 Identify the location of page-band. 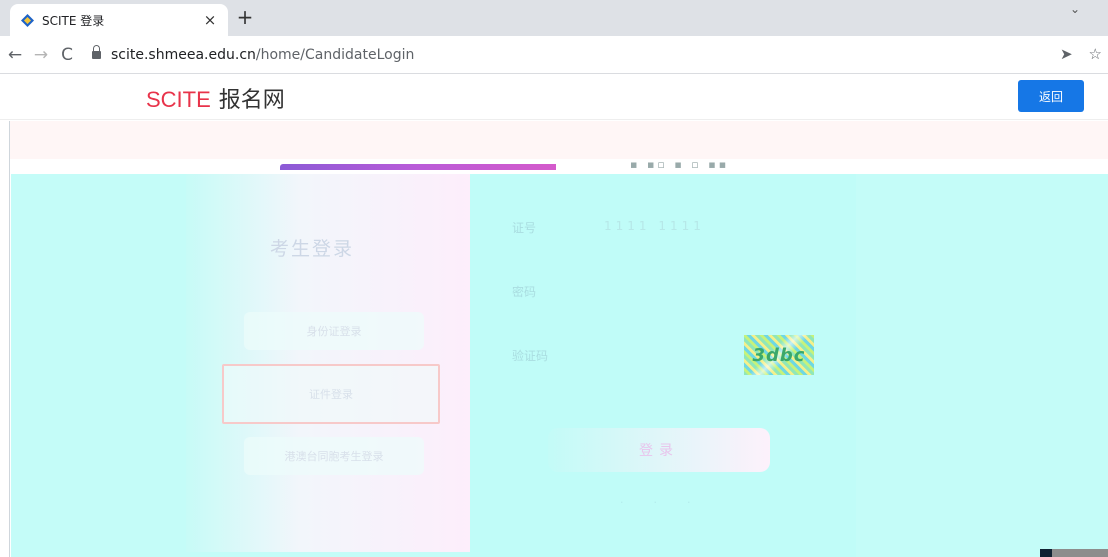
(559, 140).